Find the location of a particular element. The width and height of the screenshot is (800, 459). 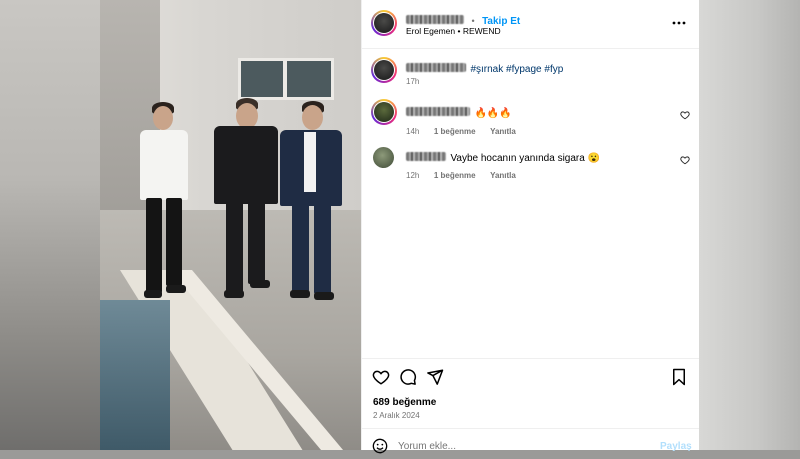

paper-plane-icon is located at coordinates (435, 377).